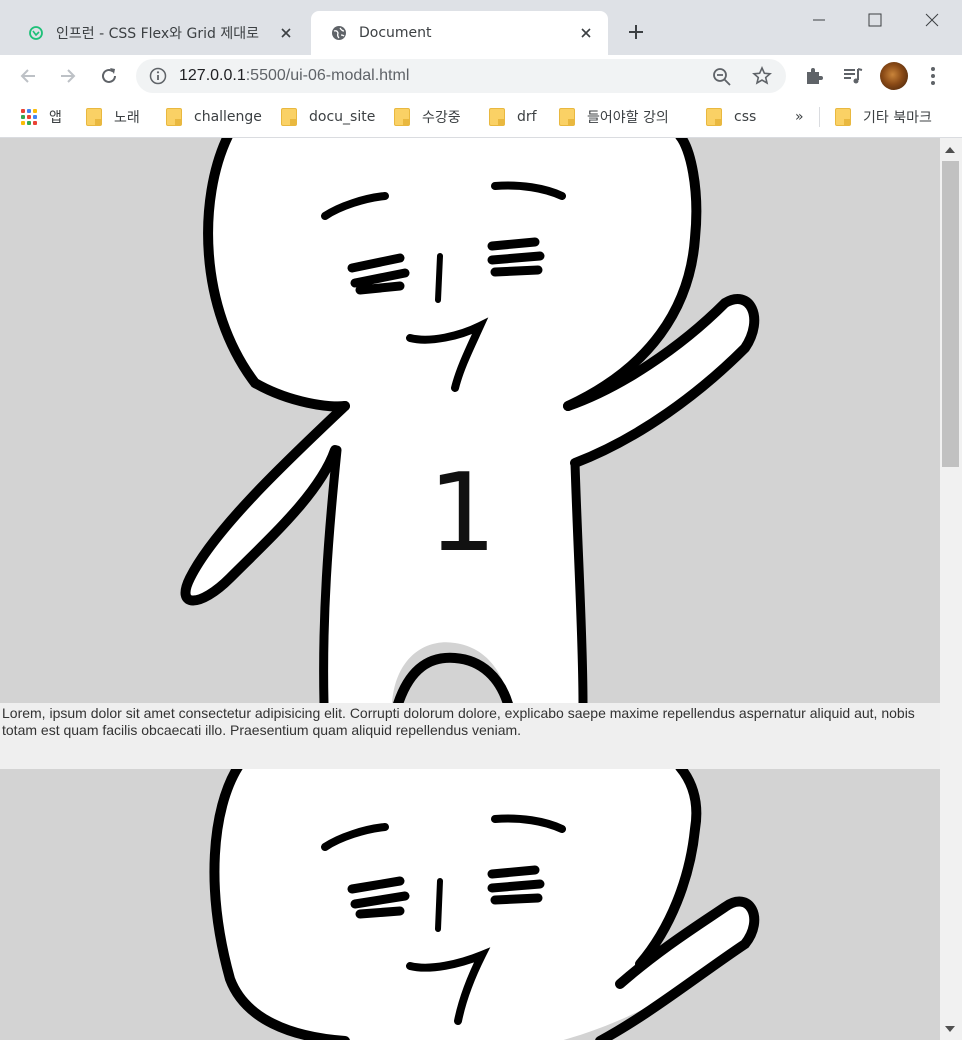  I want to click on bookmarks-overflow-button: », so click(799, 117).